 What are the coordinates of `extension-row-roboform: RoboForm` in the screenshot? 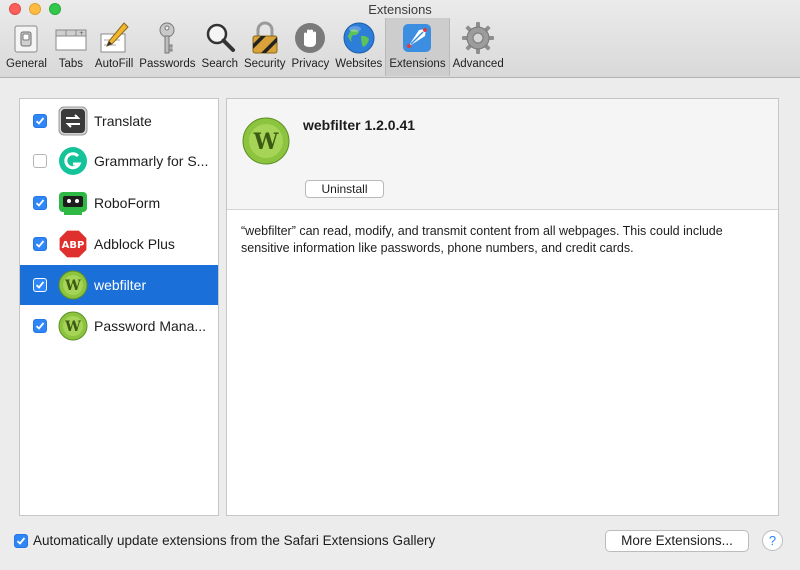 It's located at (119, 203).